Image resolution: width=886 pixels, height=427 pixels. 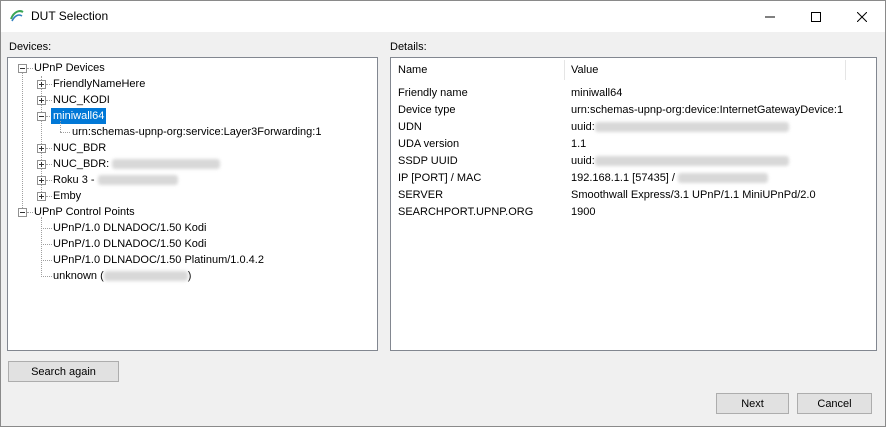 What do you see at coordinates (41, 100) in the screenshot?
I see `expand-toggle-nuc-kodi` at bounding box center [41, 100].